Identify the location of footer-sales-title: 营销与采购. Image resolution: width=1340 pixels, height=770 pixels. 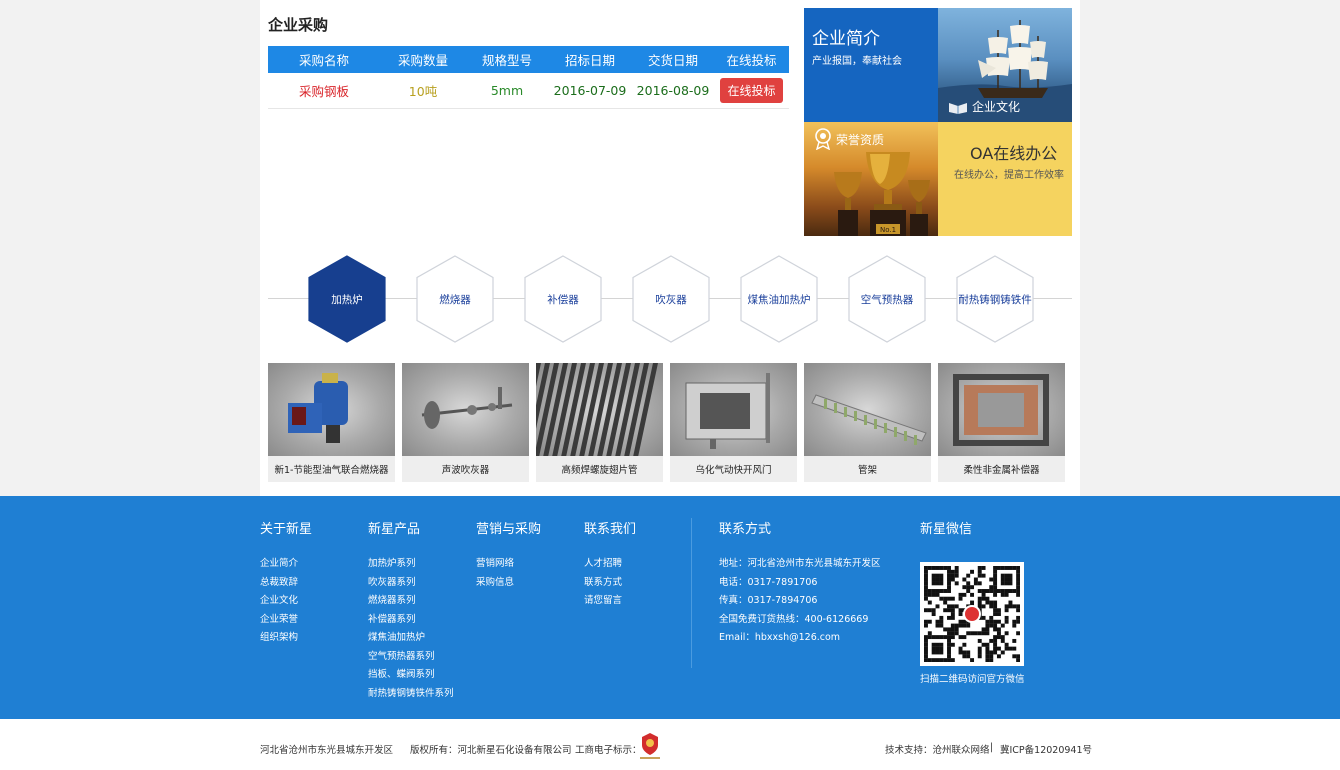
(509, 529).